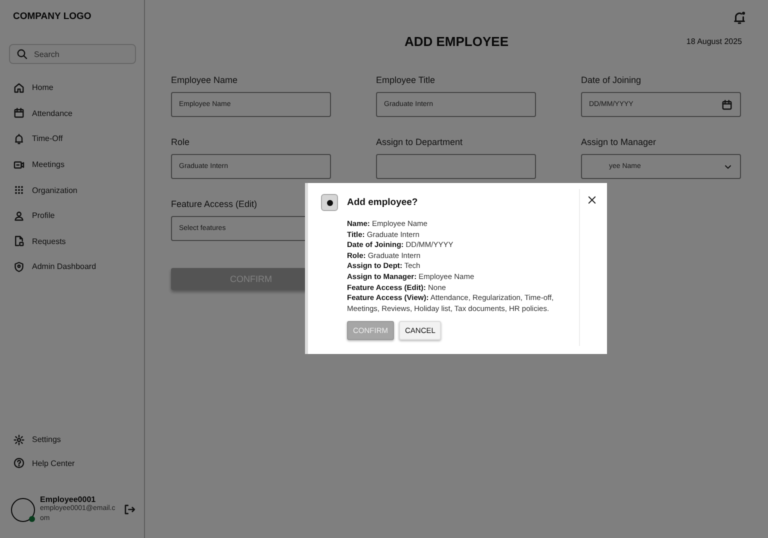  I want to click on page-title: ADD EMPLOYEE, so click(456, 41).